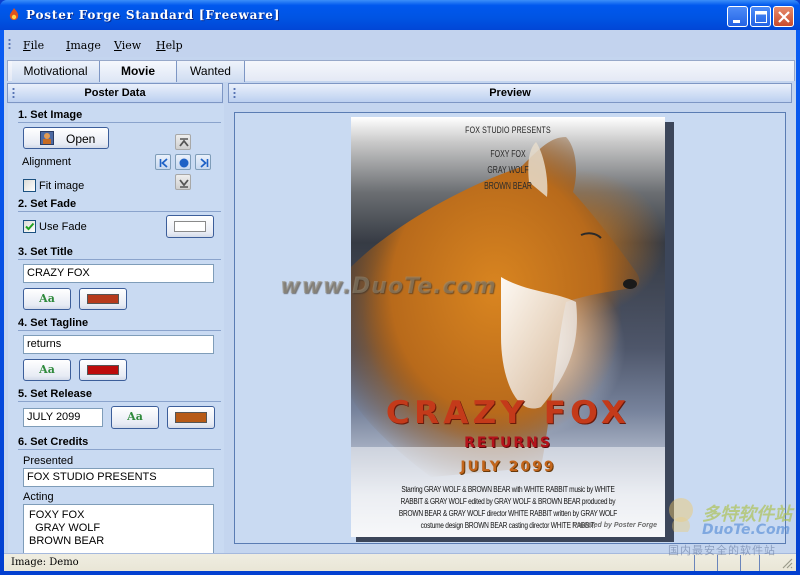 The height and width of the screenshot is (575, 800). Describe the element at coordinates (45, 252) in the screenshot. I see `set-title-heading: 3. Set Title` at that location.